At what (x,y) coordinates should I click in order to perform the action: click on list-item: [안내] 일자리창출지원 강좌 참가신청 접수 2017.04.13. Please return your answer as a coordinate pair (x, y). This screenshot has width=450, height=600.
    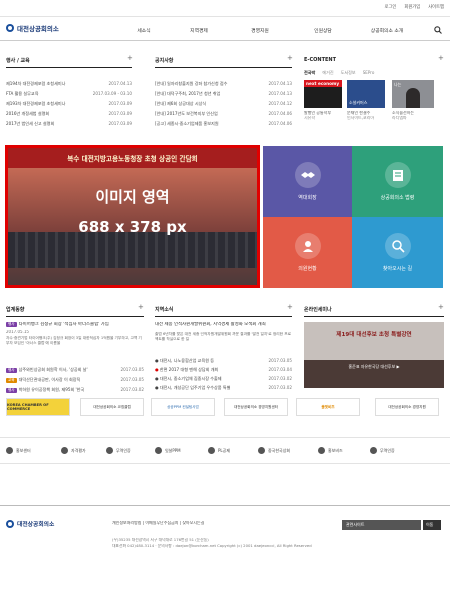
    Looking at the image, I should click on (223, 84).